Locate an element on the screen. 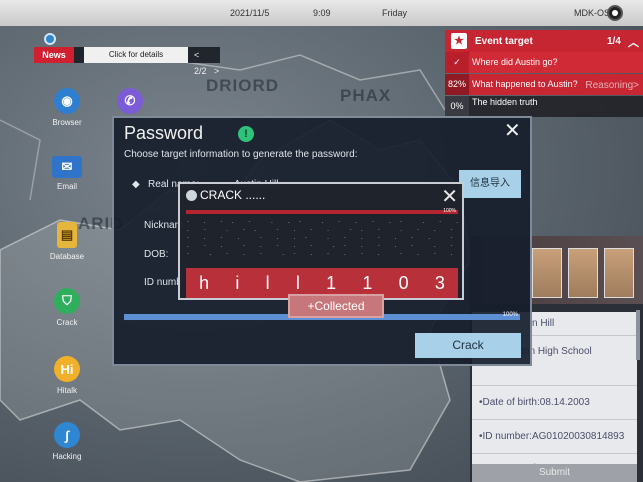  time-text: 9:09 is located at coordinates (322, 13).